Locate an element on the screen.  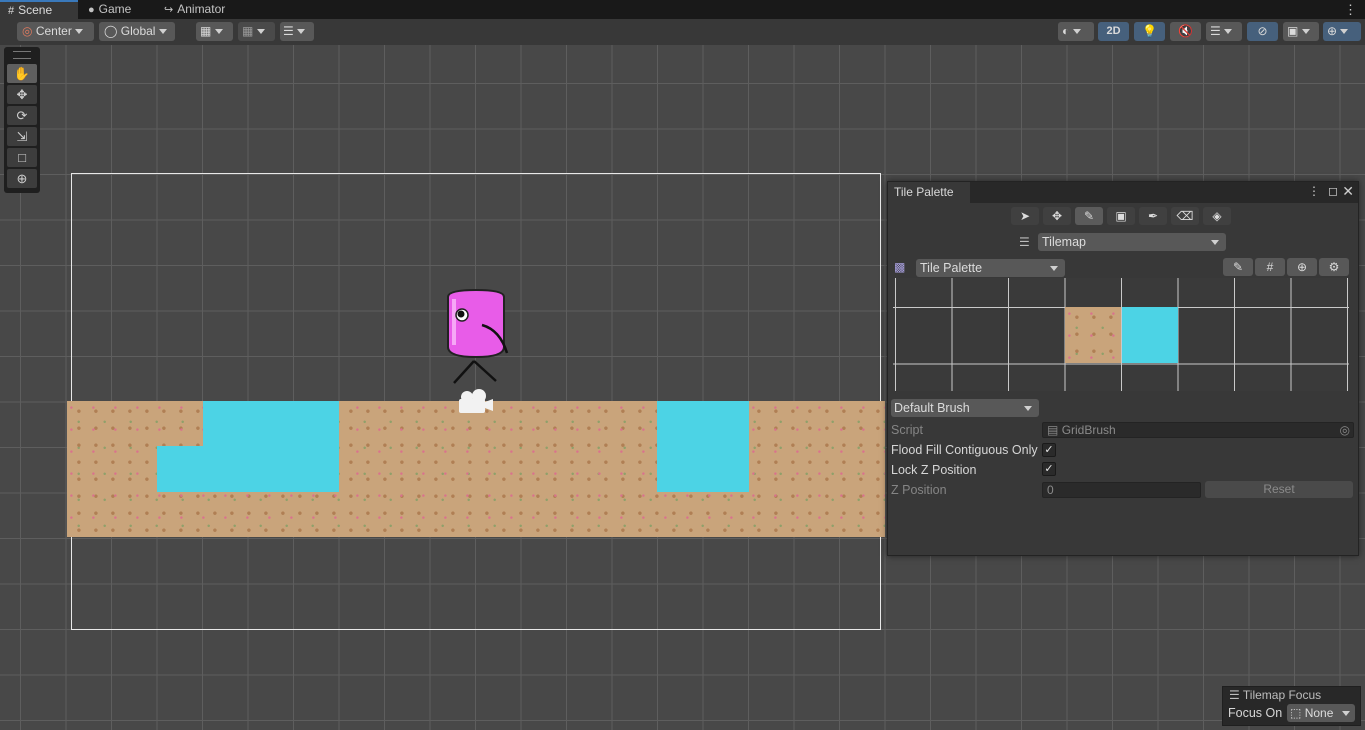
active-tilemap-dropdown: Tilemap is located at coordinates (1132, 242).